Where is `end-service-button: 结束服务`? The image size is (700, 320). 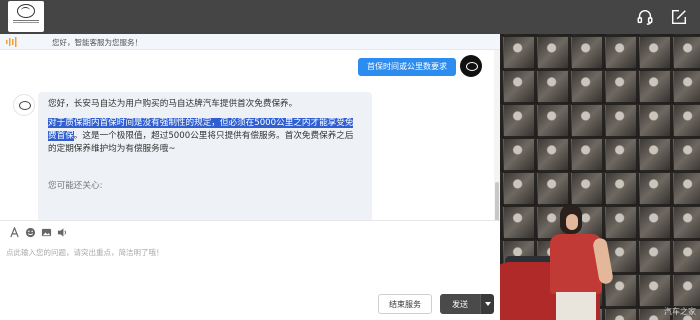
end-service-button: 结束服务 is located at coordinates (405, 304).